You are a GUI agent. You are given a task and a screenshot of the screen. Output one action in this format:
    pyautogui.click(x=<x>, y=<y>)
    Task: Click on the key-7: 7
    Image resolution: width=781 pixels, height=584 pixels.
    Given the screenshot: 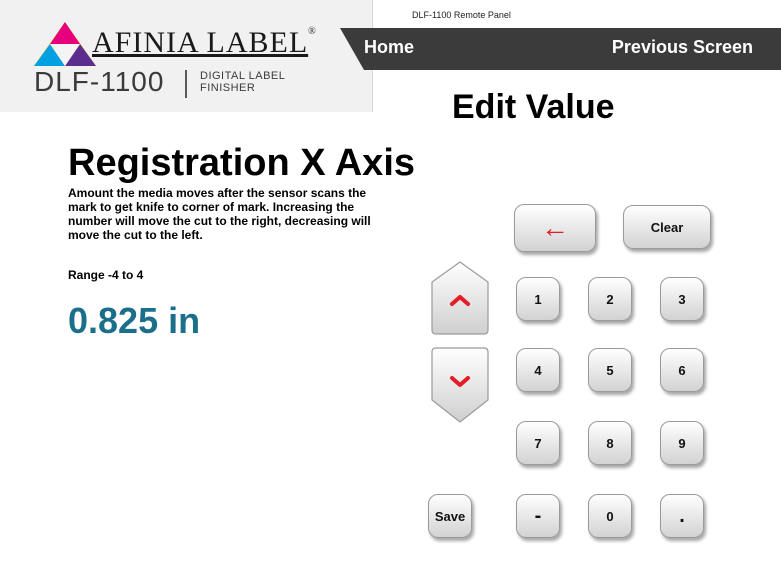 What is the action you would take?
    pyautogui.click(x=538, y=443)
    